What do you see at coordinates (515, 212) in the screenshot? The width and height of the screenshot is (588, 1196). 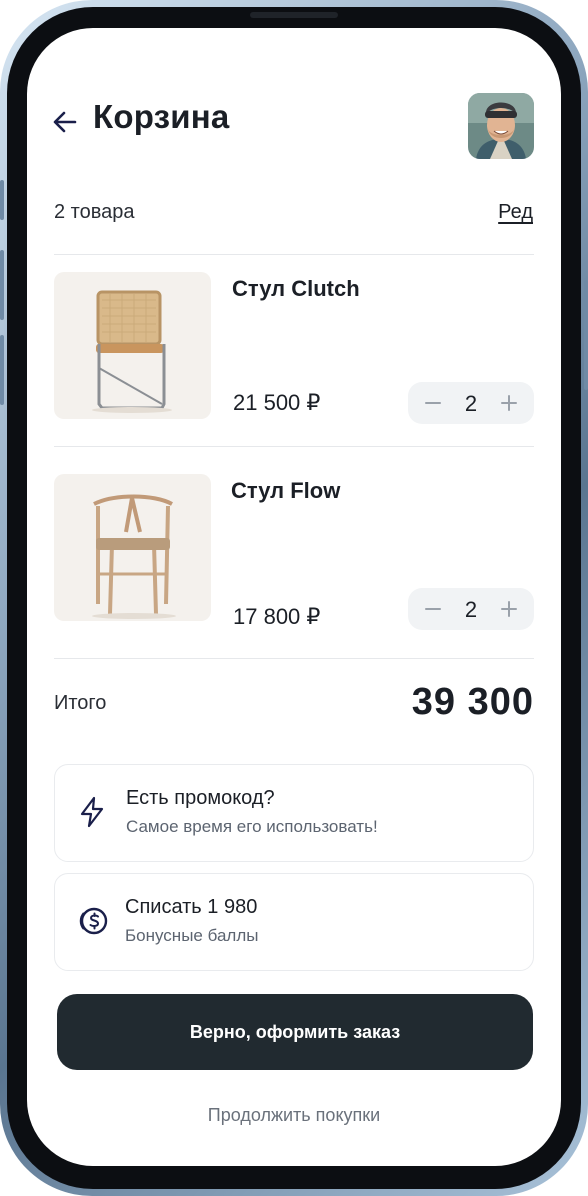 I see `edit-link: Ред` at bounding box center [515, 212].